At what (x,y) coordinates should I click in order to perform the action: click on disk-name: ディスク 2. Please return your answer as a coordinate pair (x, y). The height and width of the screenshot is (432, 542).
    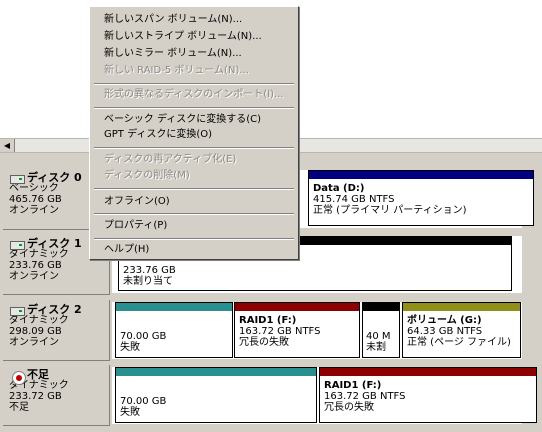
    Looking at the image, I should click on (54, 309).